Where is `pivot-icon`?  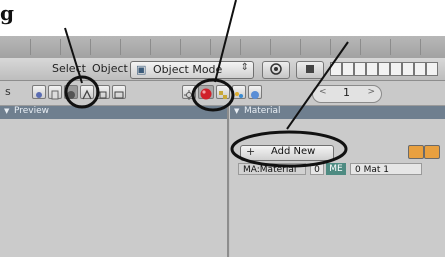 pivot-icon is located at coordinates (310, 69).